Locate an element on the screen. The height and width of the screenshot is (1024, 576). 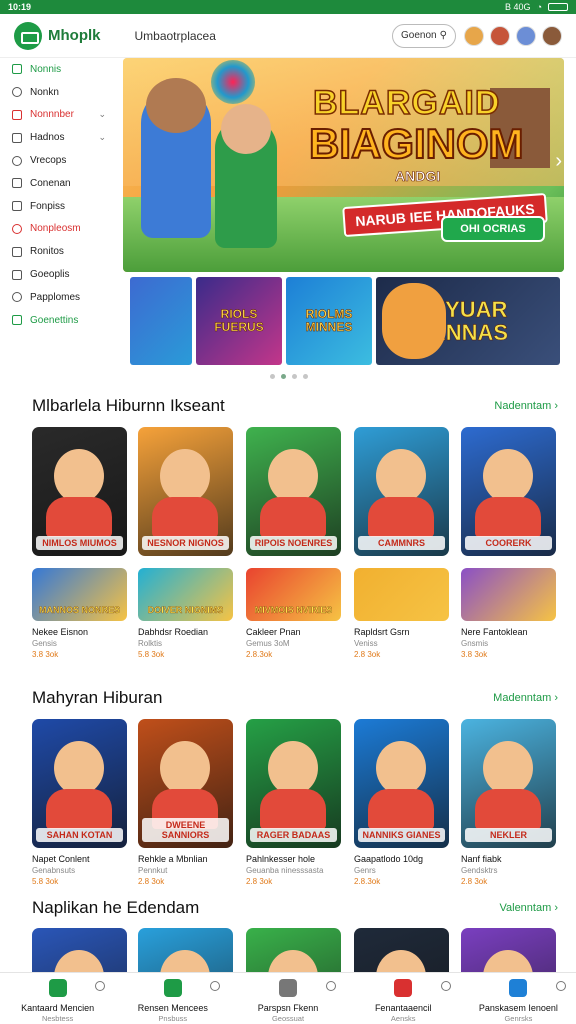
nav-secondary-icon is located at coordinates (215, 986).